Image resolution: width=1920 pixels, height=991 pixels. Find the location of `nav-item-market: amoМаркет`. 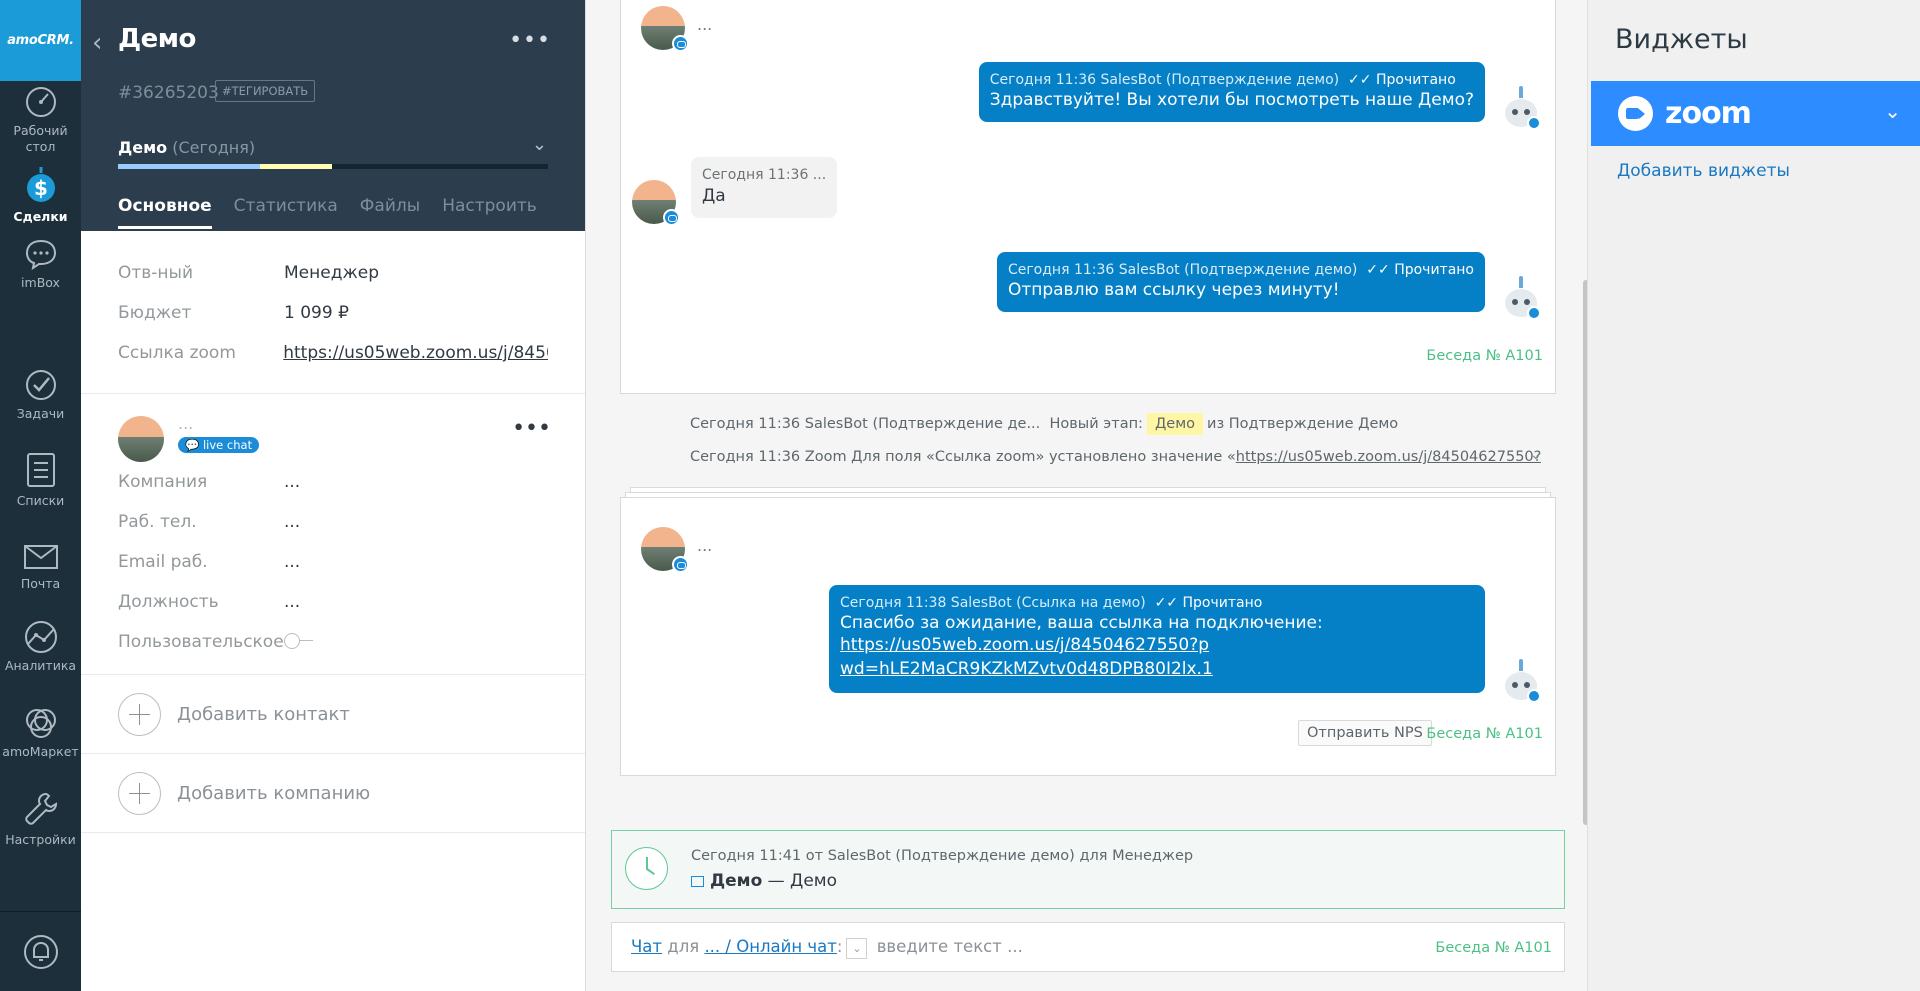

nav-item-market: amoМаркет is located at coordinates (40, 733).